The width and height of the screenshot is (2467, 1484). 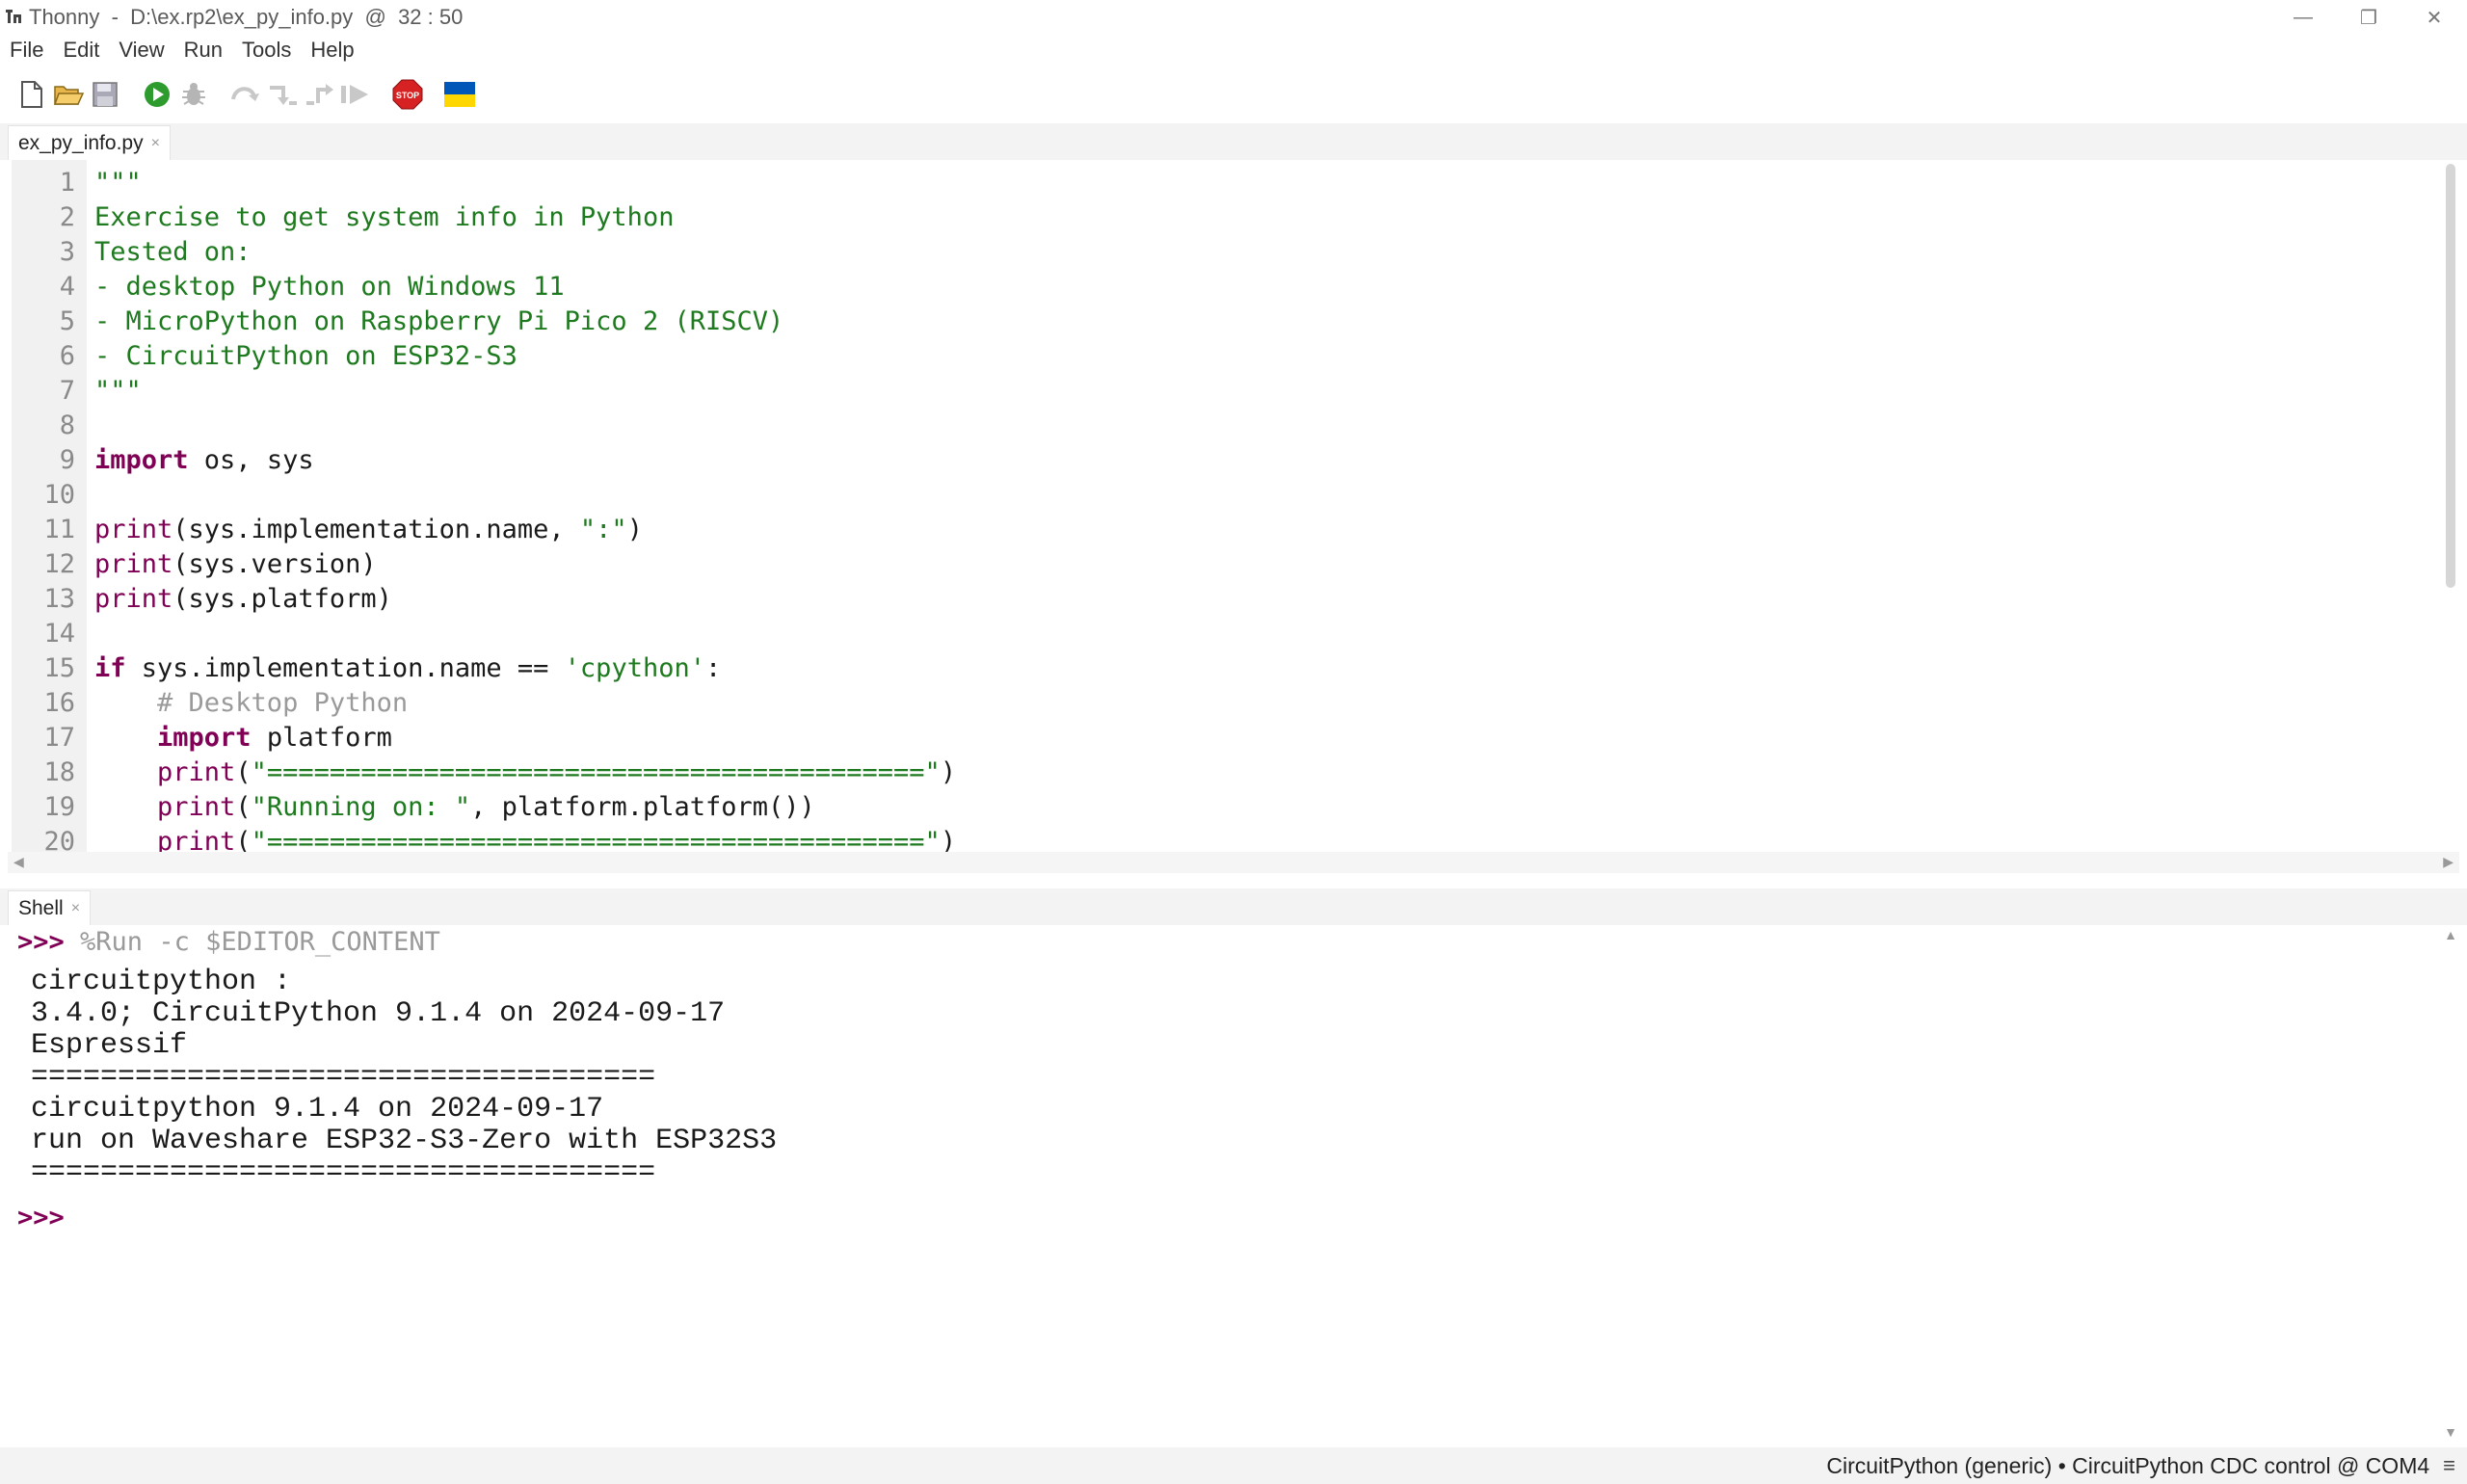 What do you see at coordinates (193, 94) in the screenshot?
I see `debug-icon` at bounding box center [193, 94].